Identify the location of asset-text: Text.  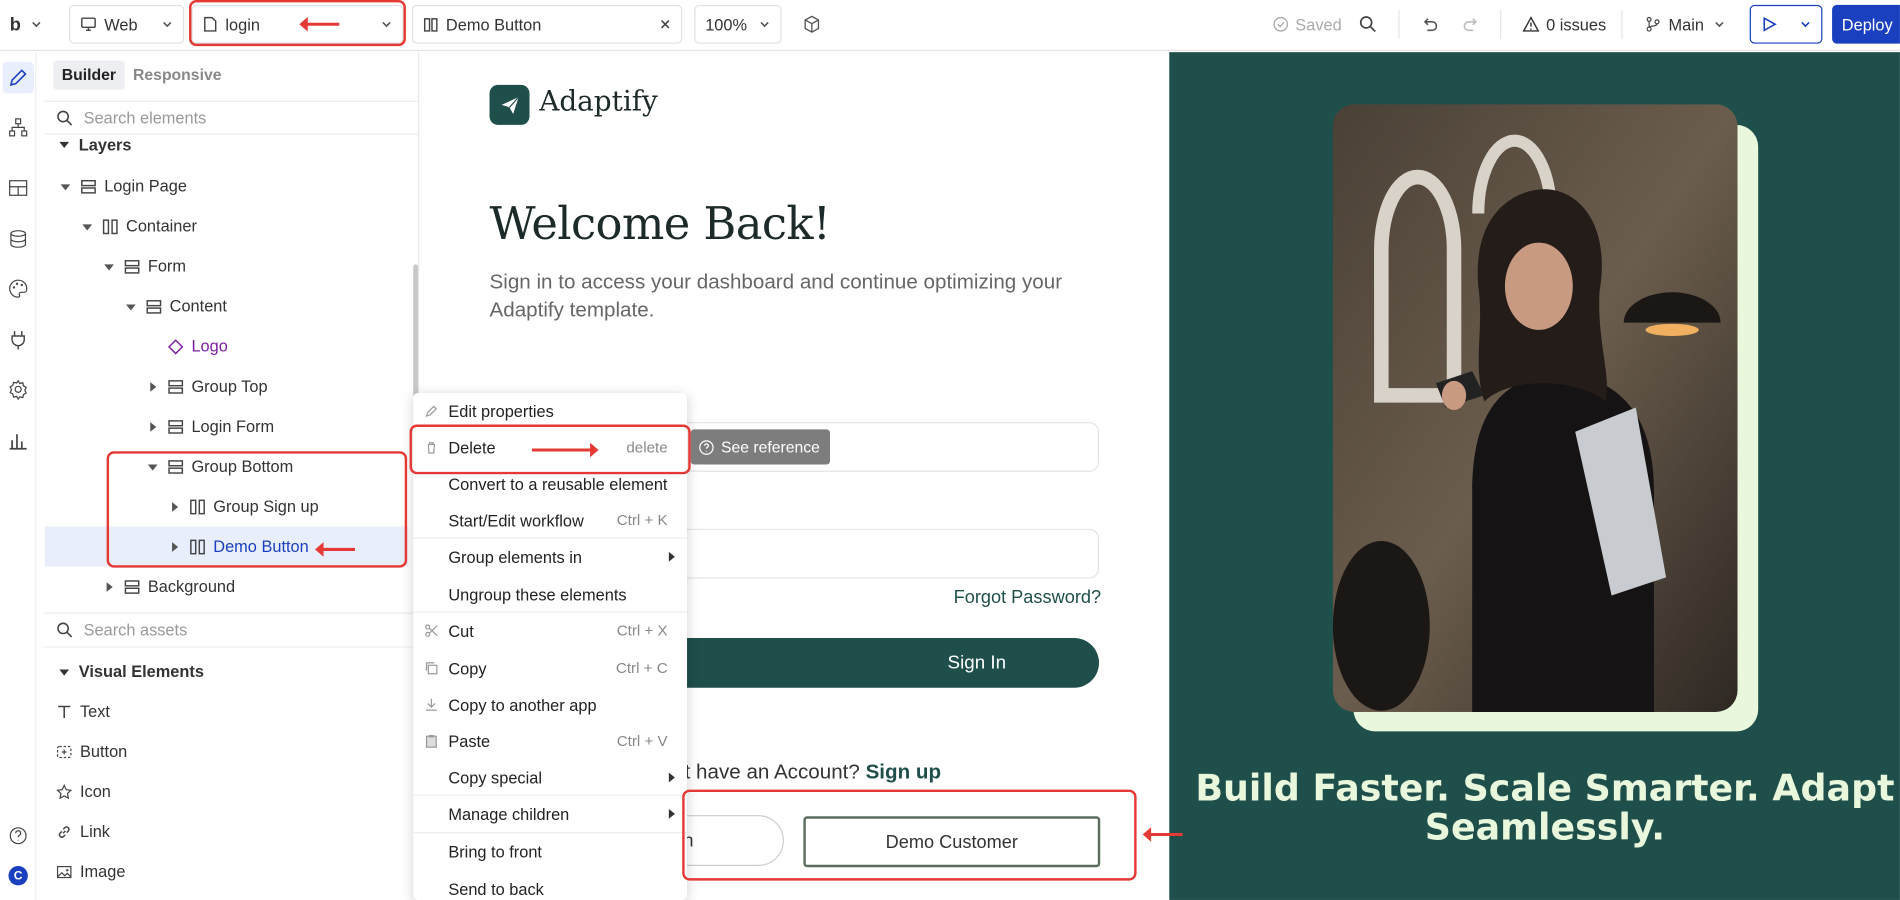
(83, 711).